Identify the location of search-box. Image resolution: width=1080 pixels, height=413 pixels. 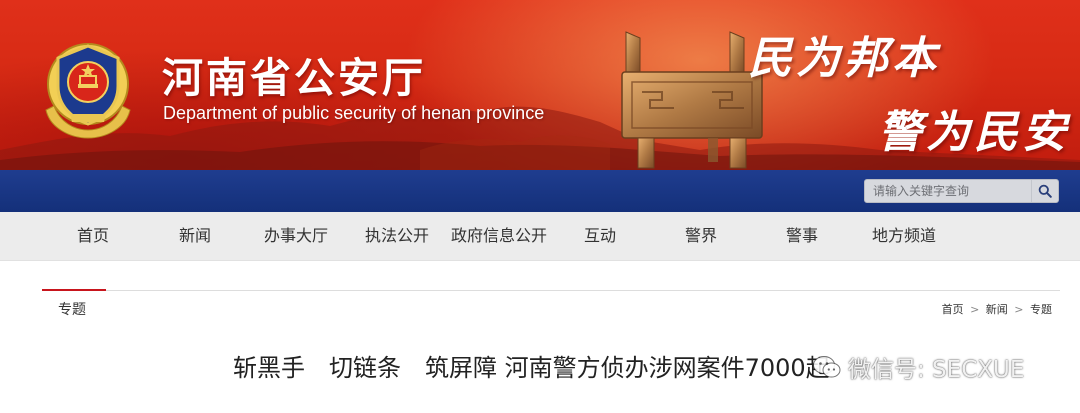
(961, 191).